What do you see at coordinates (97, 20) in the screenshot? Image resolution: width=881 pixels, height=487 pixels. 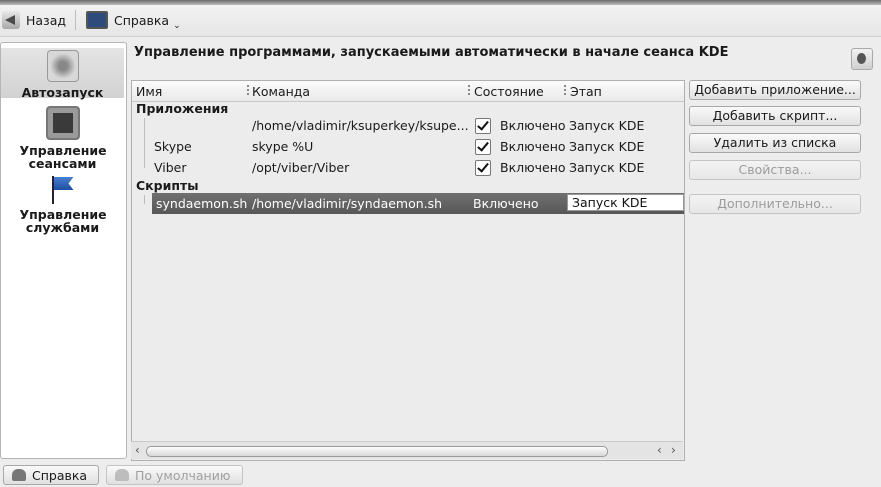 I see `monitor-icon` at bounding box center [97, 20].